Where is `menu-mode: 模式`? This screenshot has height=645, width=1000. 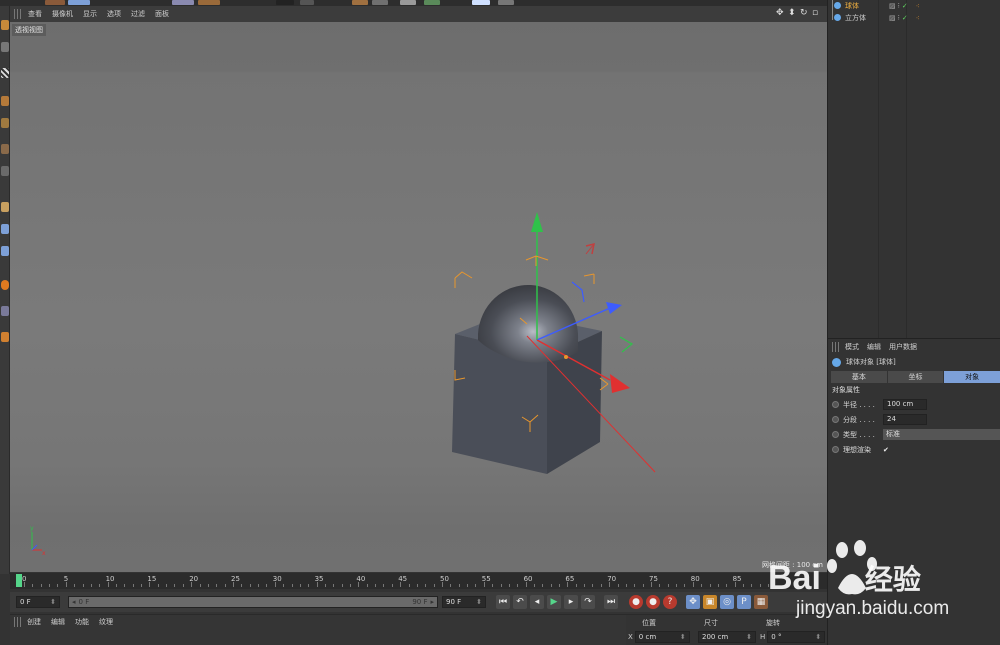 menu-mode: 模式 is located at coordinates (852, 347).